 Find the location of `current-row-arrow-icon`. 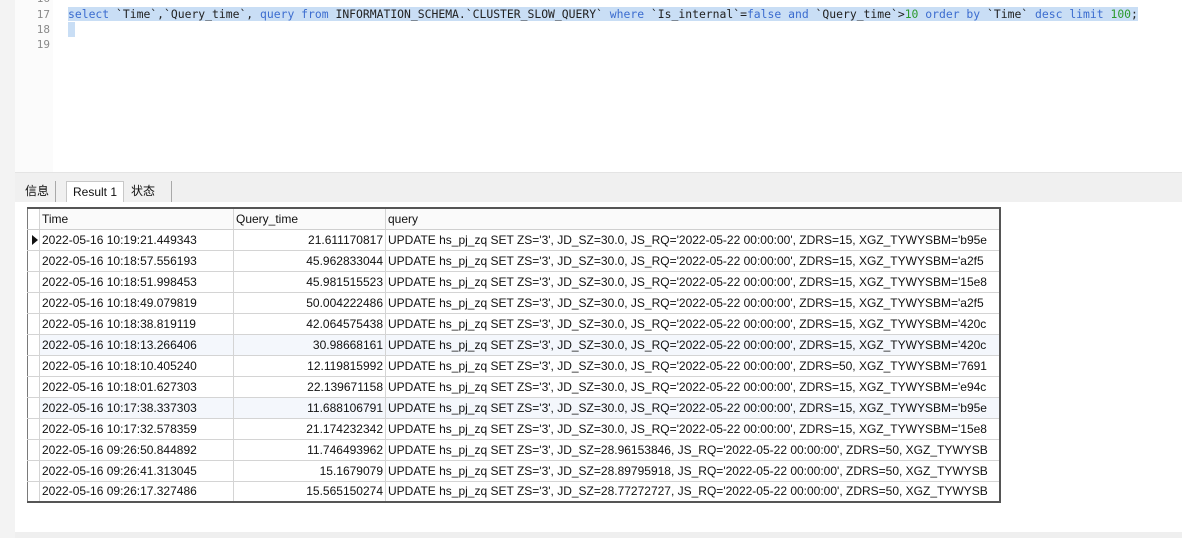

current-row-arrow-icon is located at coordinates (35, 239).